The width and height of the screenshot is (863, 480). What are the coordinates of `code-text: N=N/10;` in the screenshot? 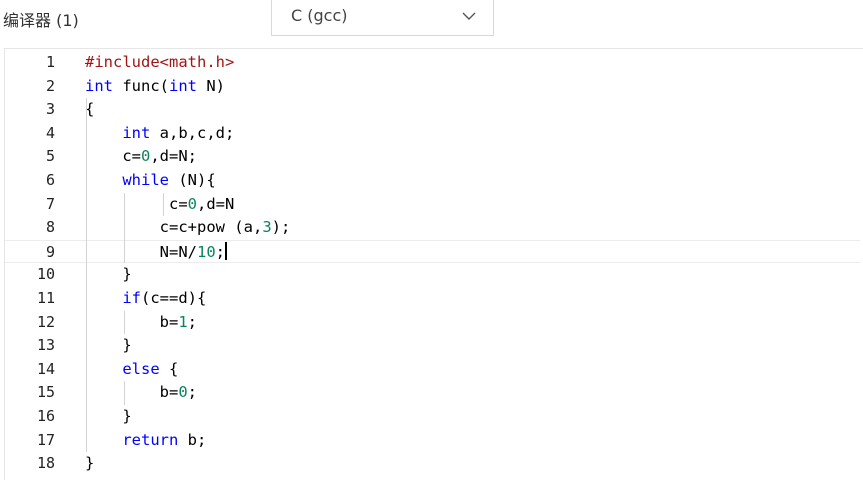 It's located at (156, 253).